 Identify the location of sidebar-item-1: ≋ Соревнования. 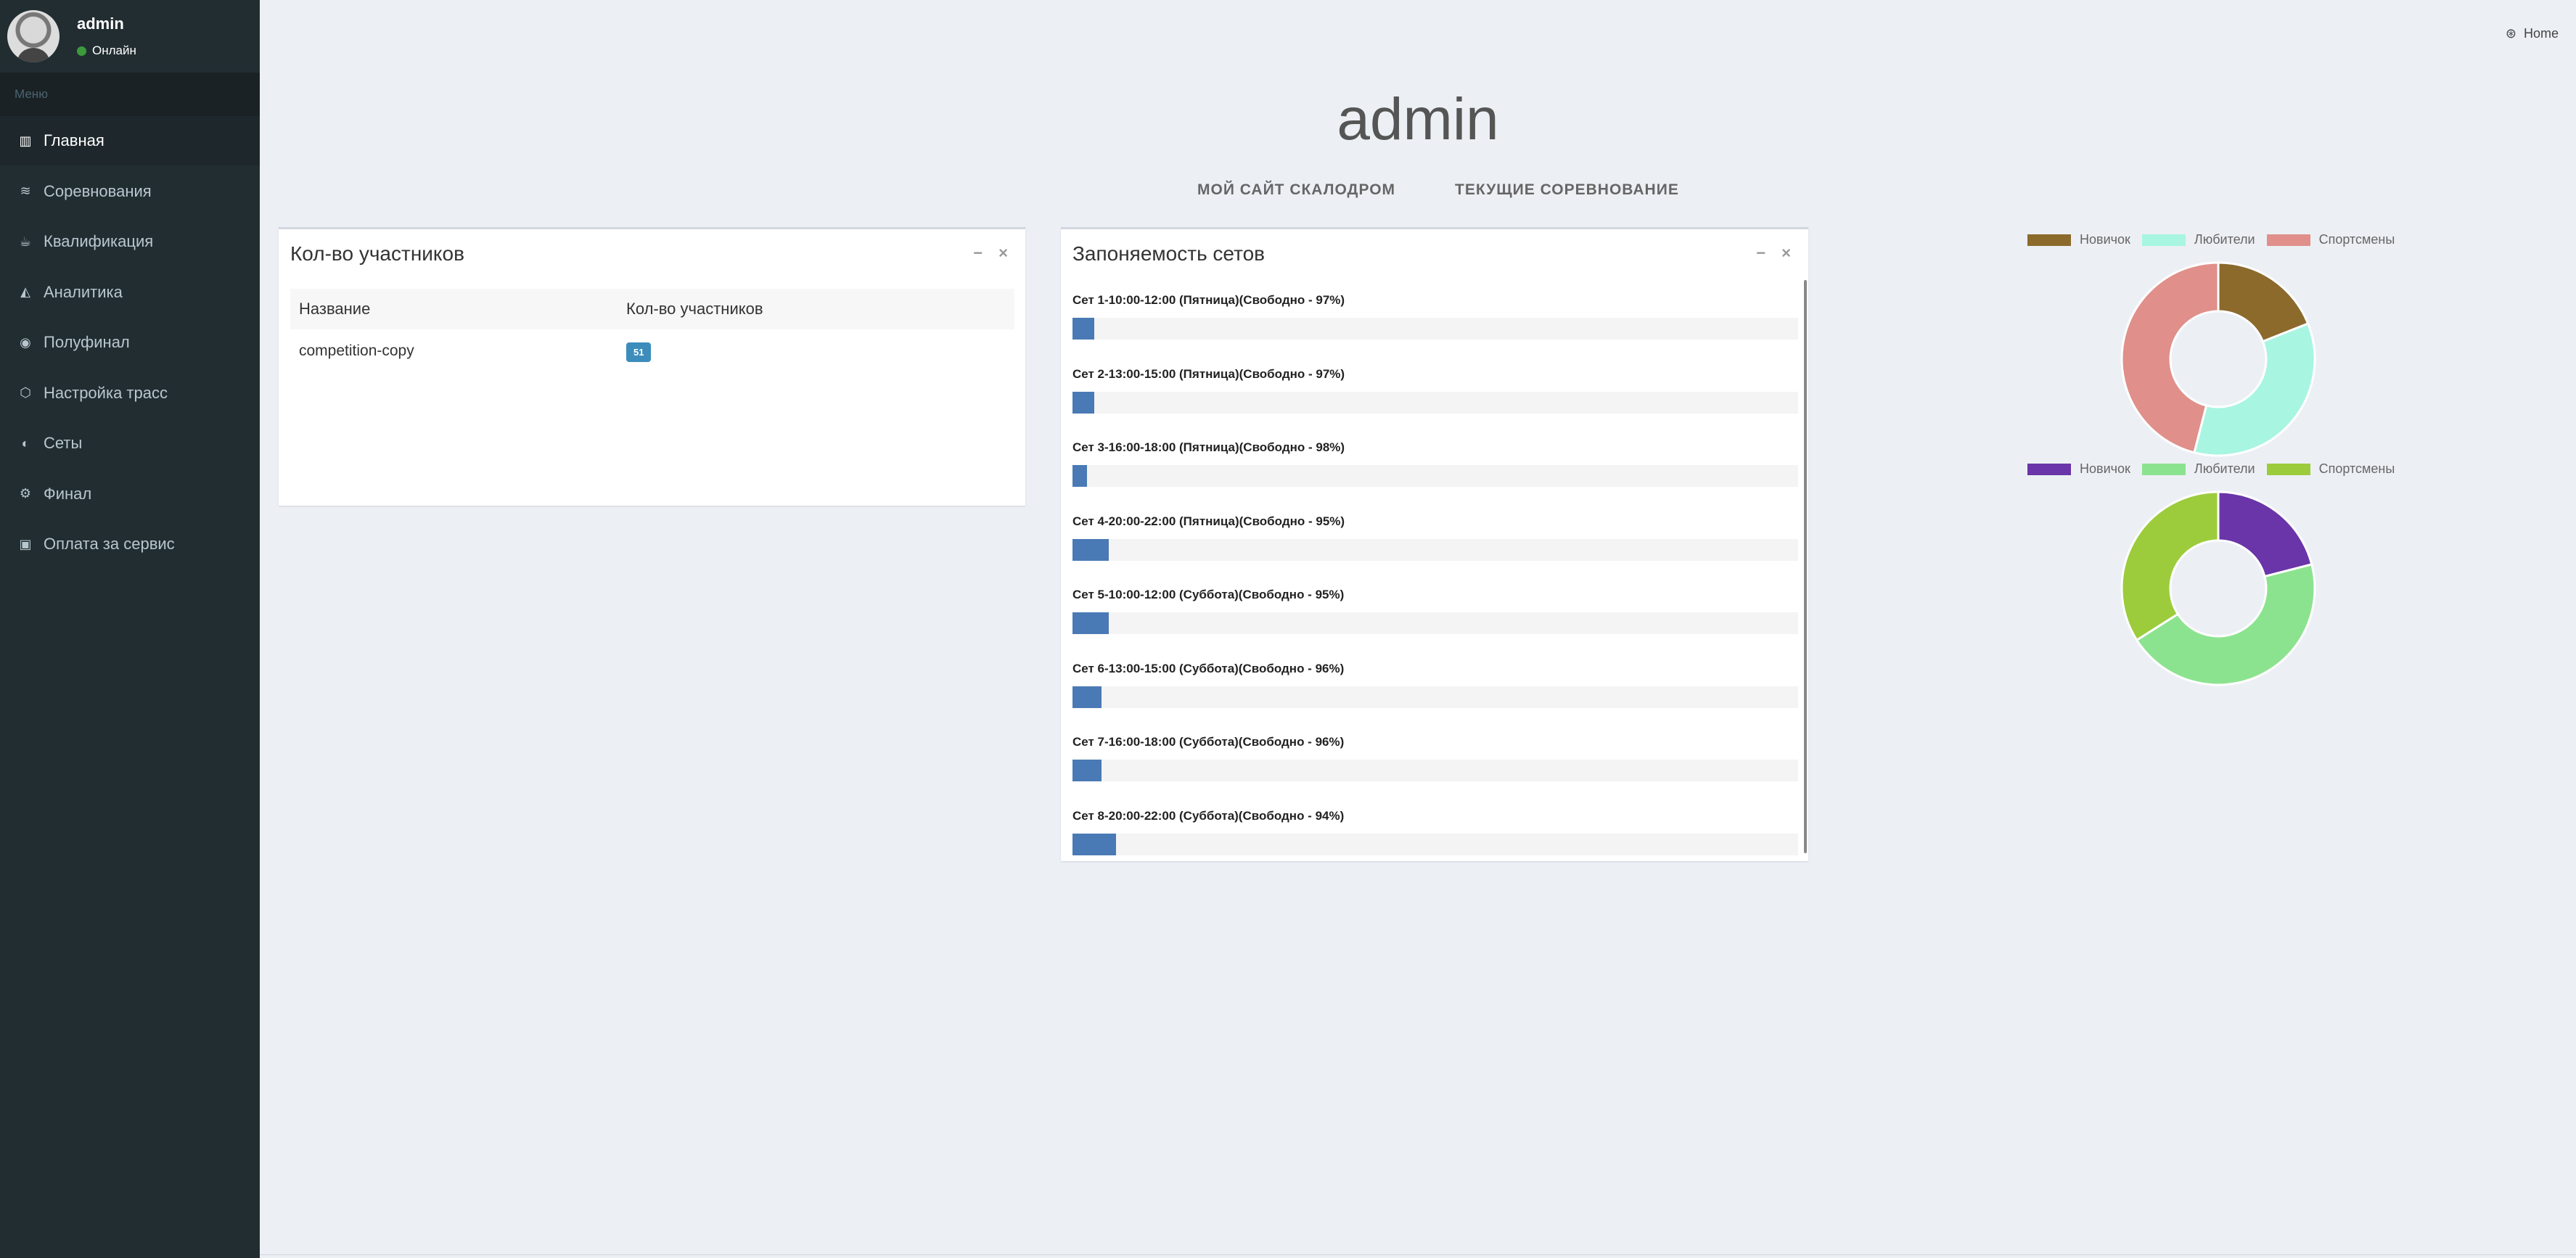
(130, 191).